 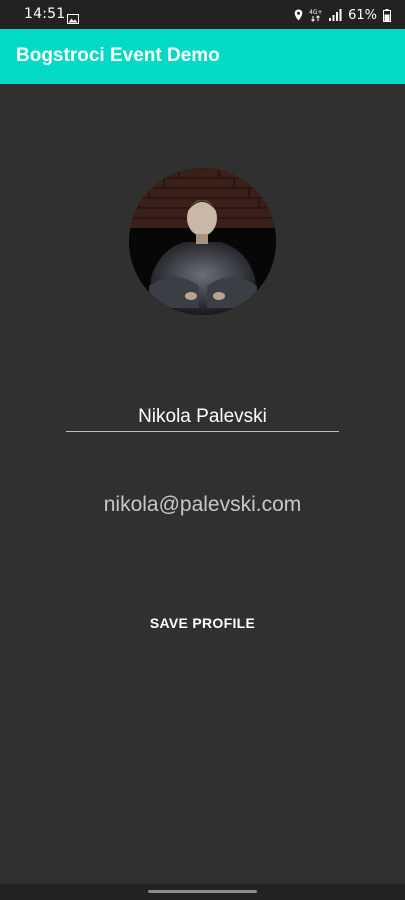 I want to click on network-type-label: 4G+, so click(x=316, y=12).